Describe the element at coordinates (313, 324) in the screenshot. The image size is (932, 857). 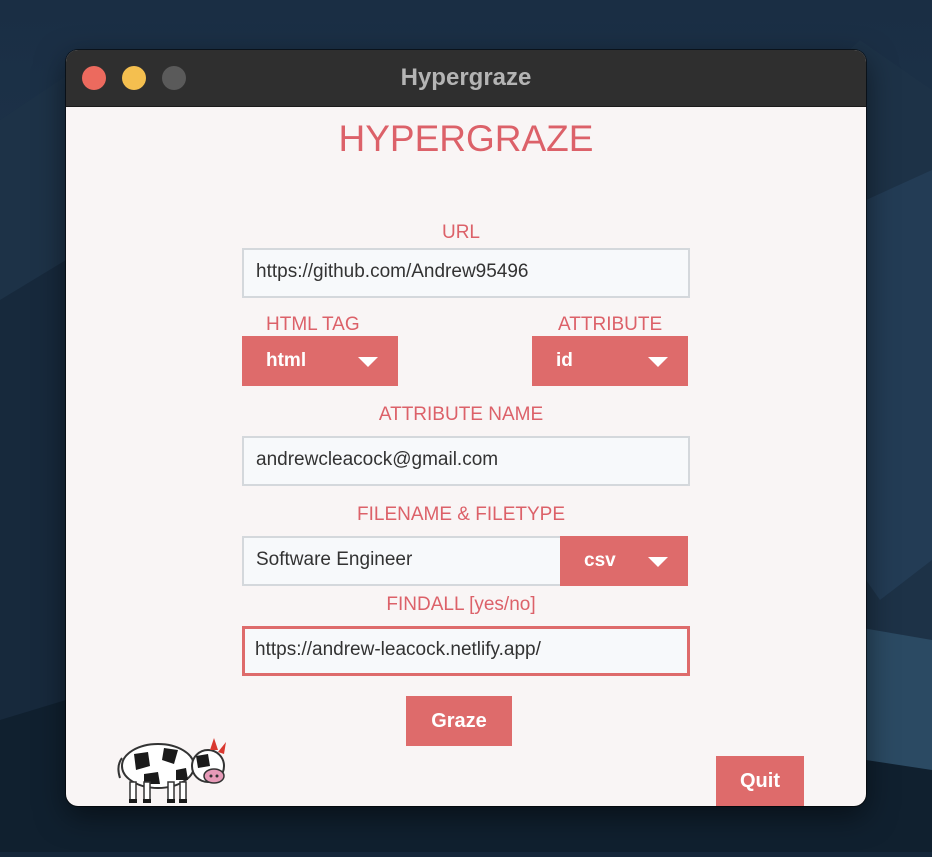
I see `html-tag-label: HTML TAG` at that location.